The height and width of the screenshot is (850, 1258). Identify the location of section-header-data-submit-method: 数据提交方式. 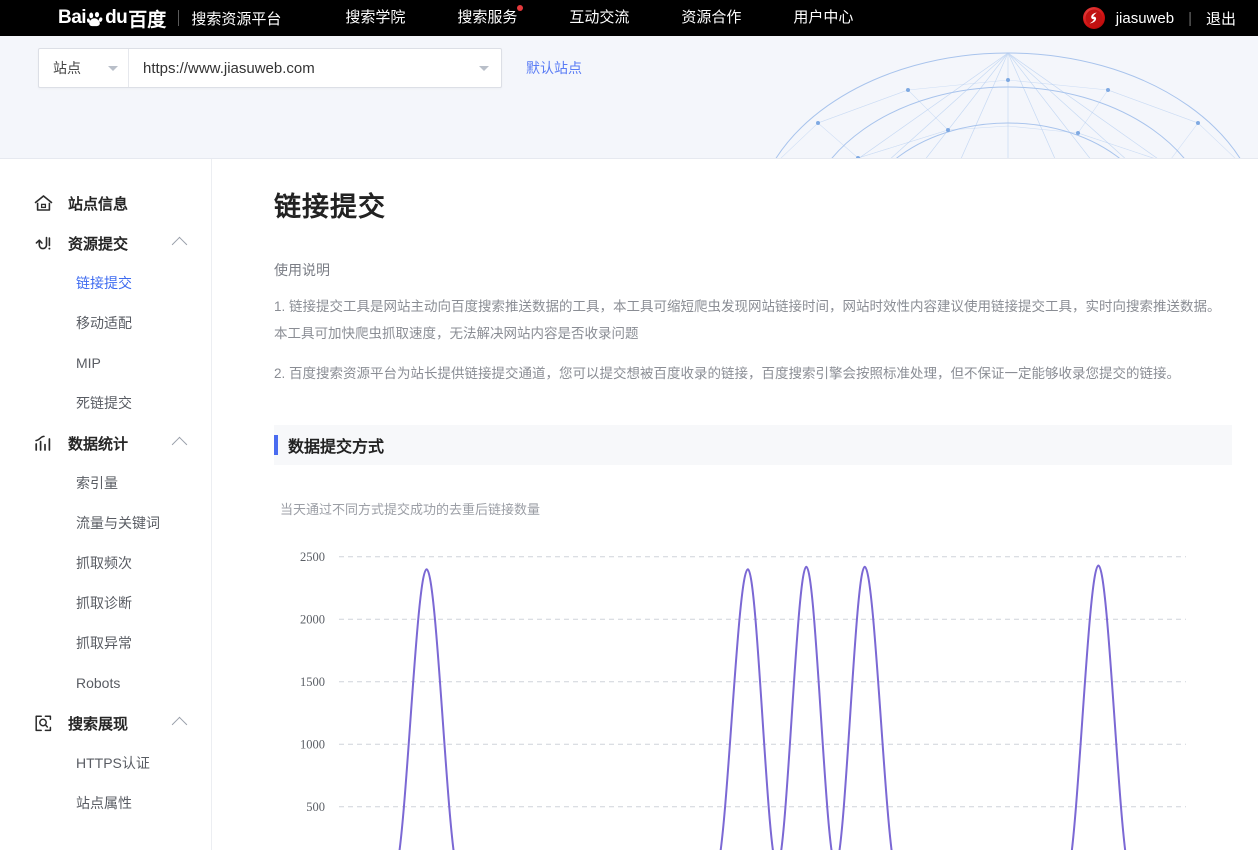
(753, 445).